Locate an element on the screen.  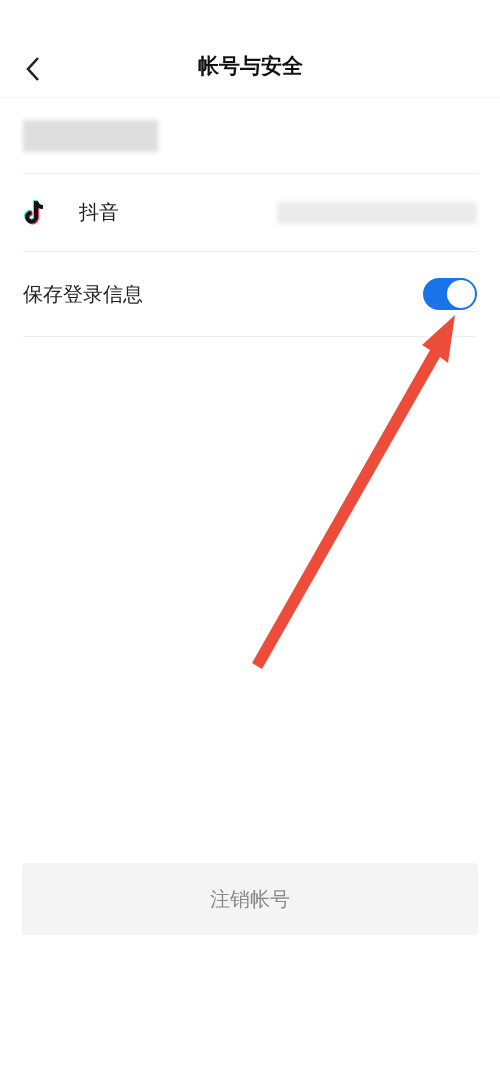
back-icon is located at coordinates (33, 69).